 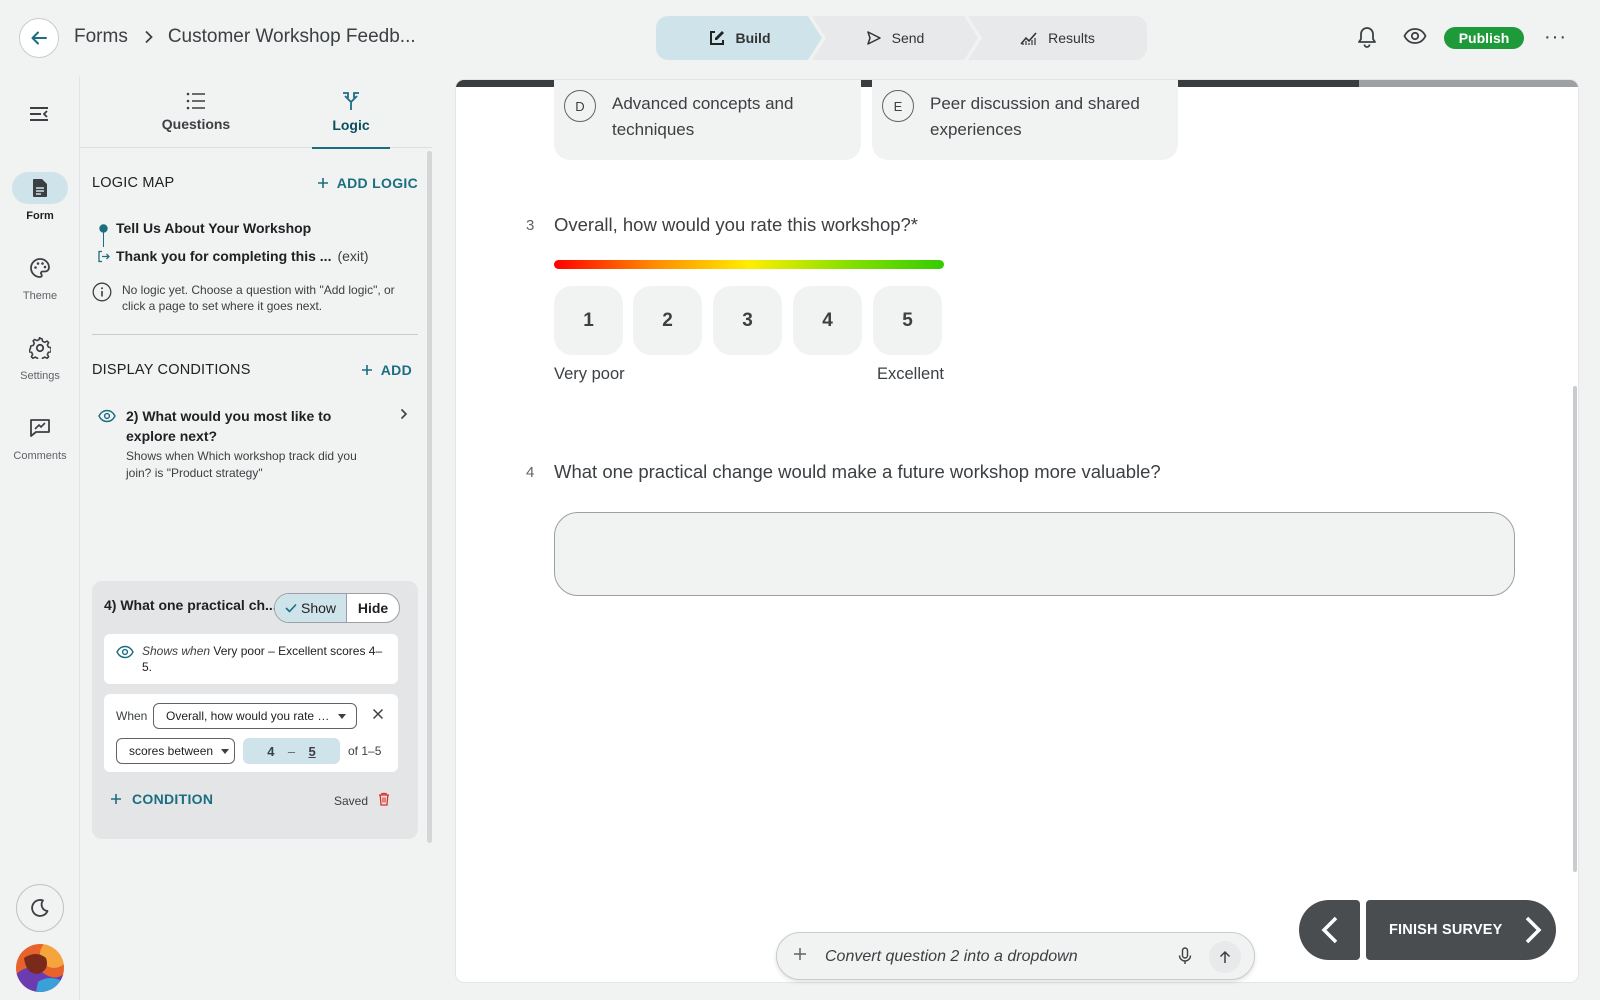 What do you see at coordinates (667, 320) in the screenshot?
I see `rating-option-2: 2` at bounding box center [667, 320].